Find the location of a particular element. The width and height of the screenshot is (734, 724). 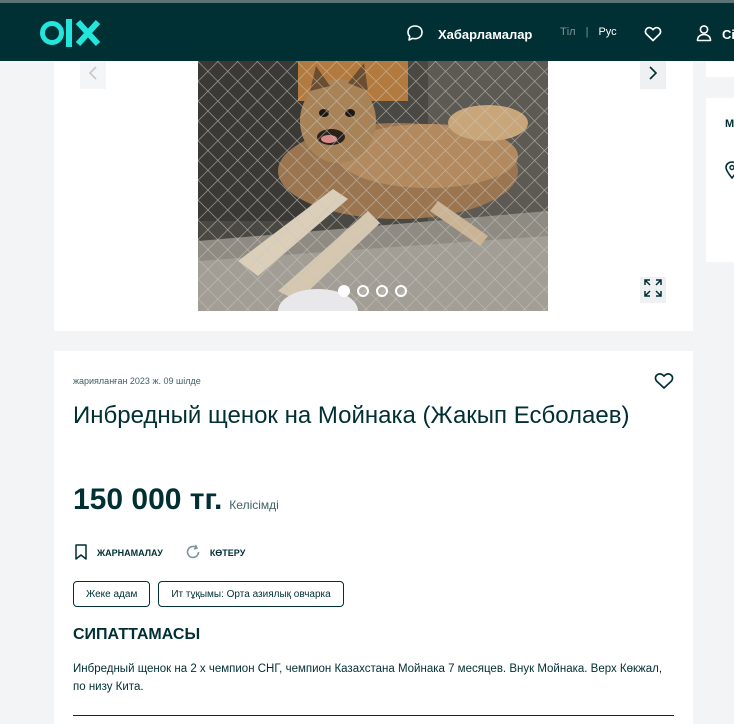

raise-button: КӨТЕРУ is located at coordinates (215, 553).